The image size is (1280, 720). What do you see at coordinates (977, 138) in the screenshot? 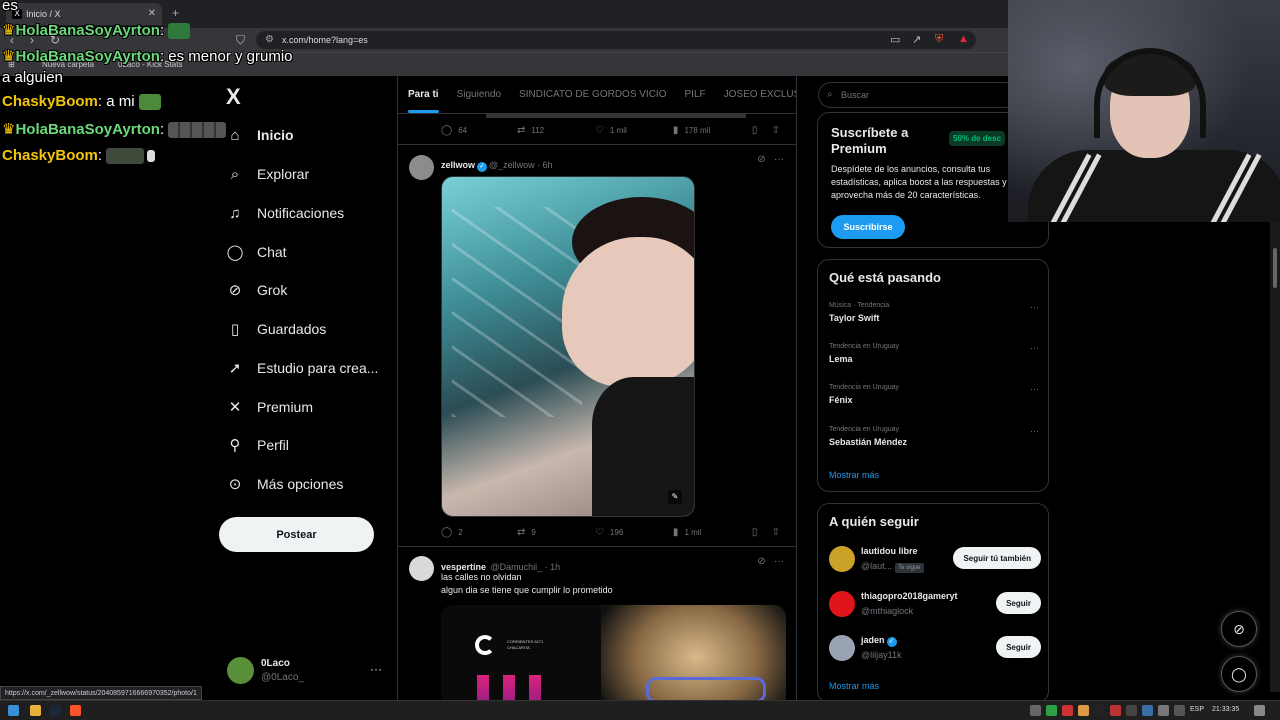
I see `discount-badge: 50% de desc` at bounding box center [977, 138].